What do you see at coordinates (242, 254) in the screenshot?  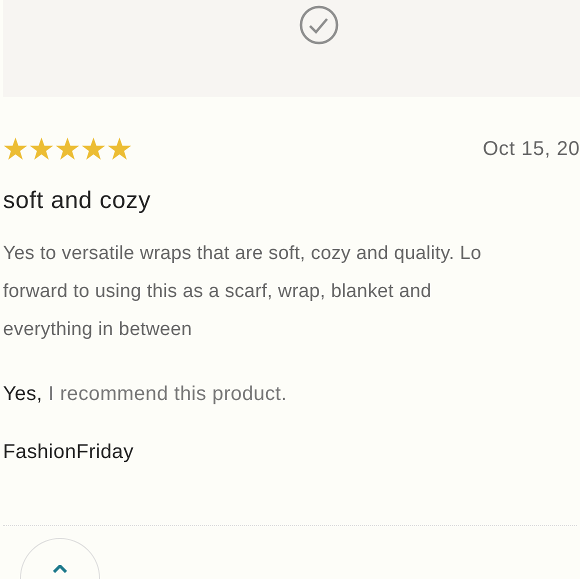 I see `review-text-line: Yes to versatile wraps that are soft, cozy and quality. Lo` at bounding box center [242, 254].